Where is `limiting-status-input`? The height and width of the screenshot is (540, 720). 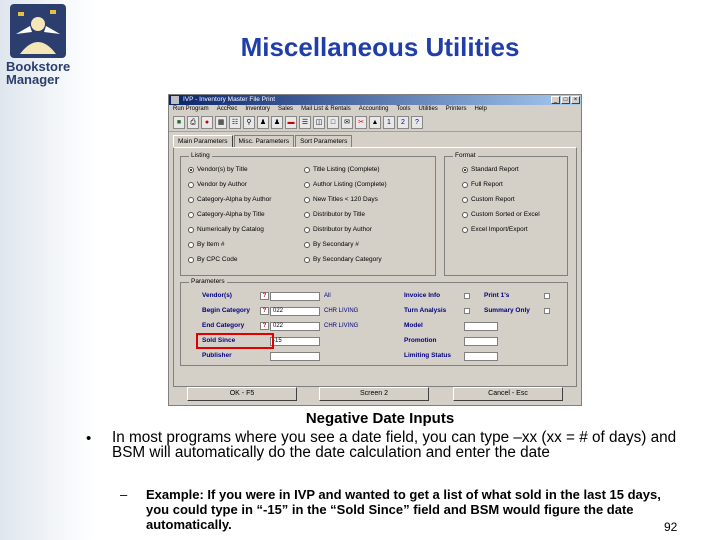 limiting-status-input is located at coordinates (481, 356).